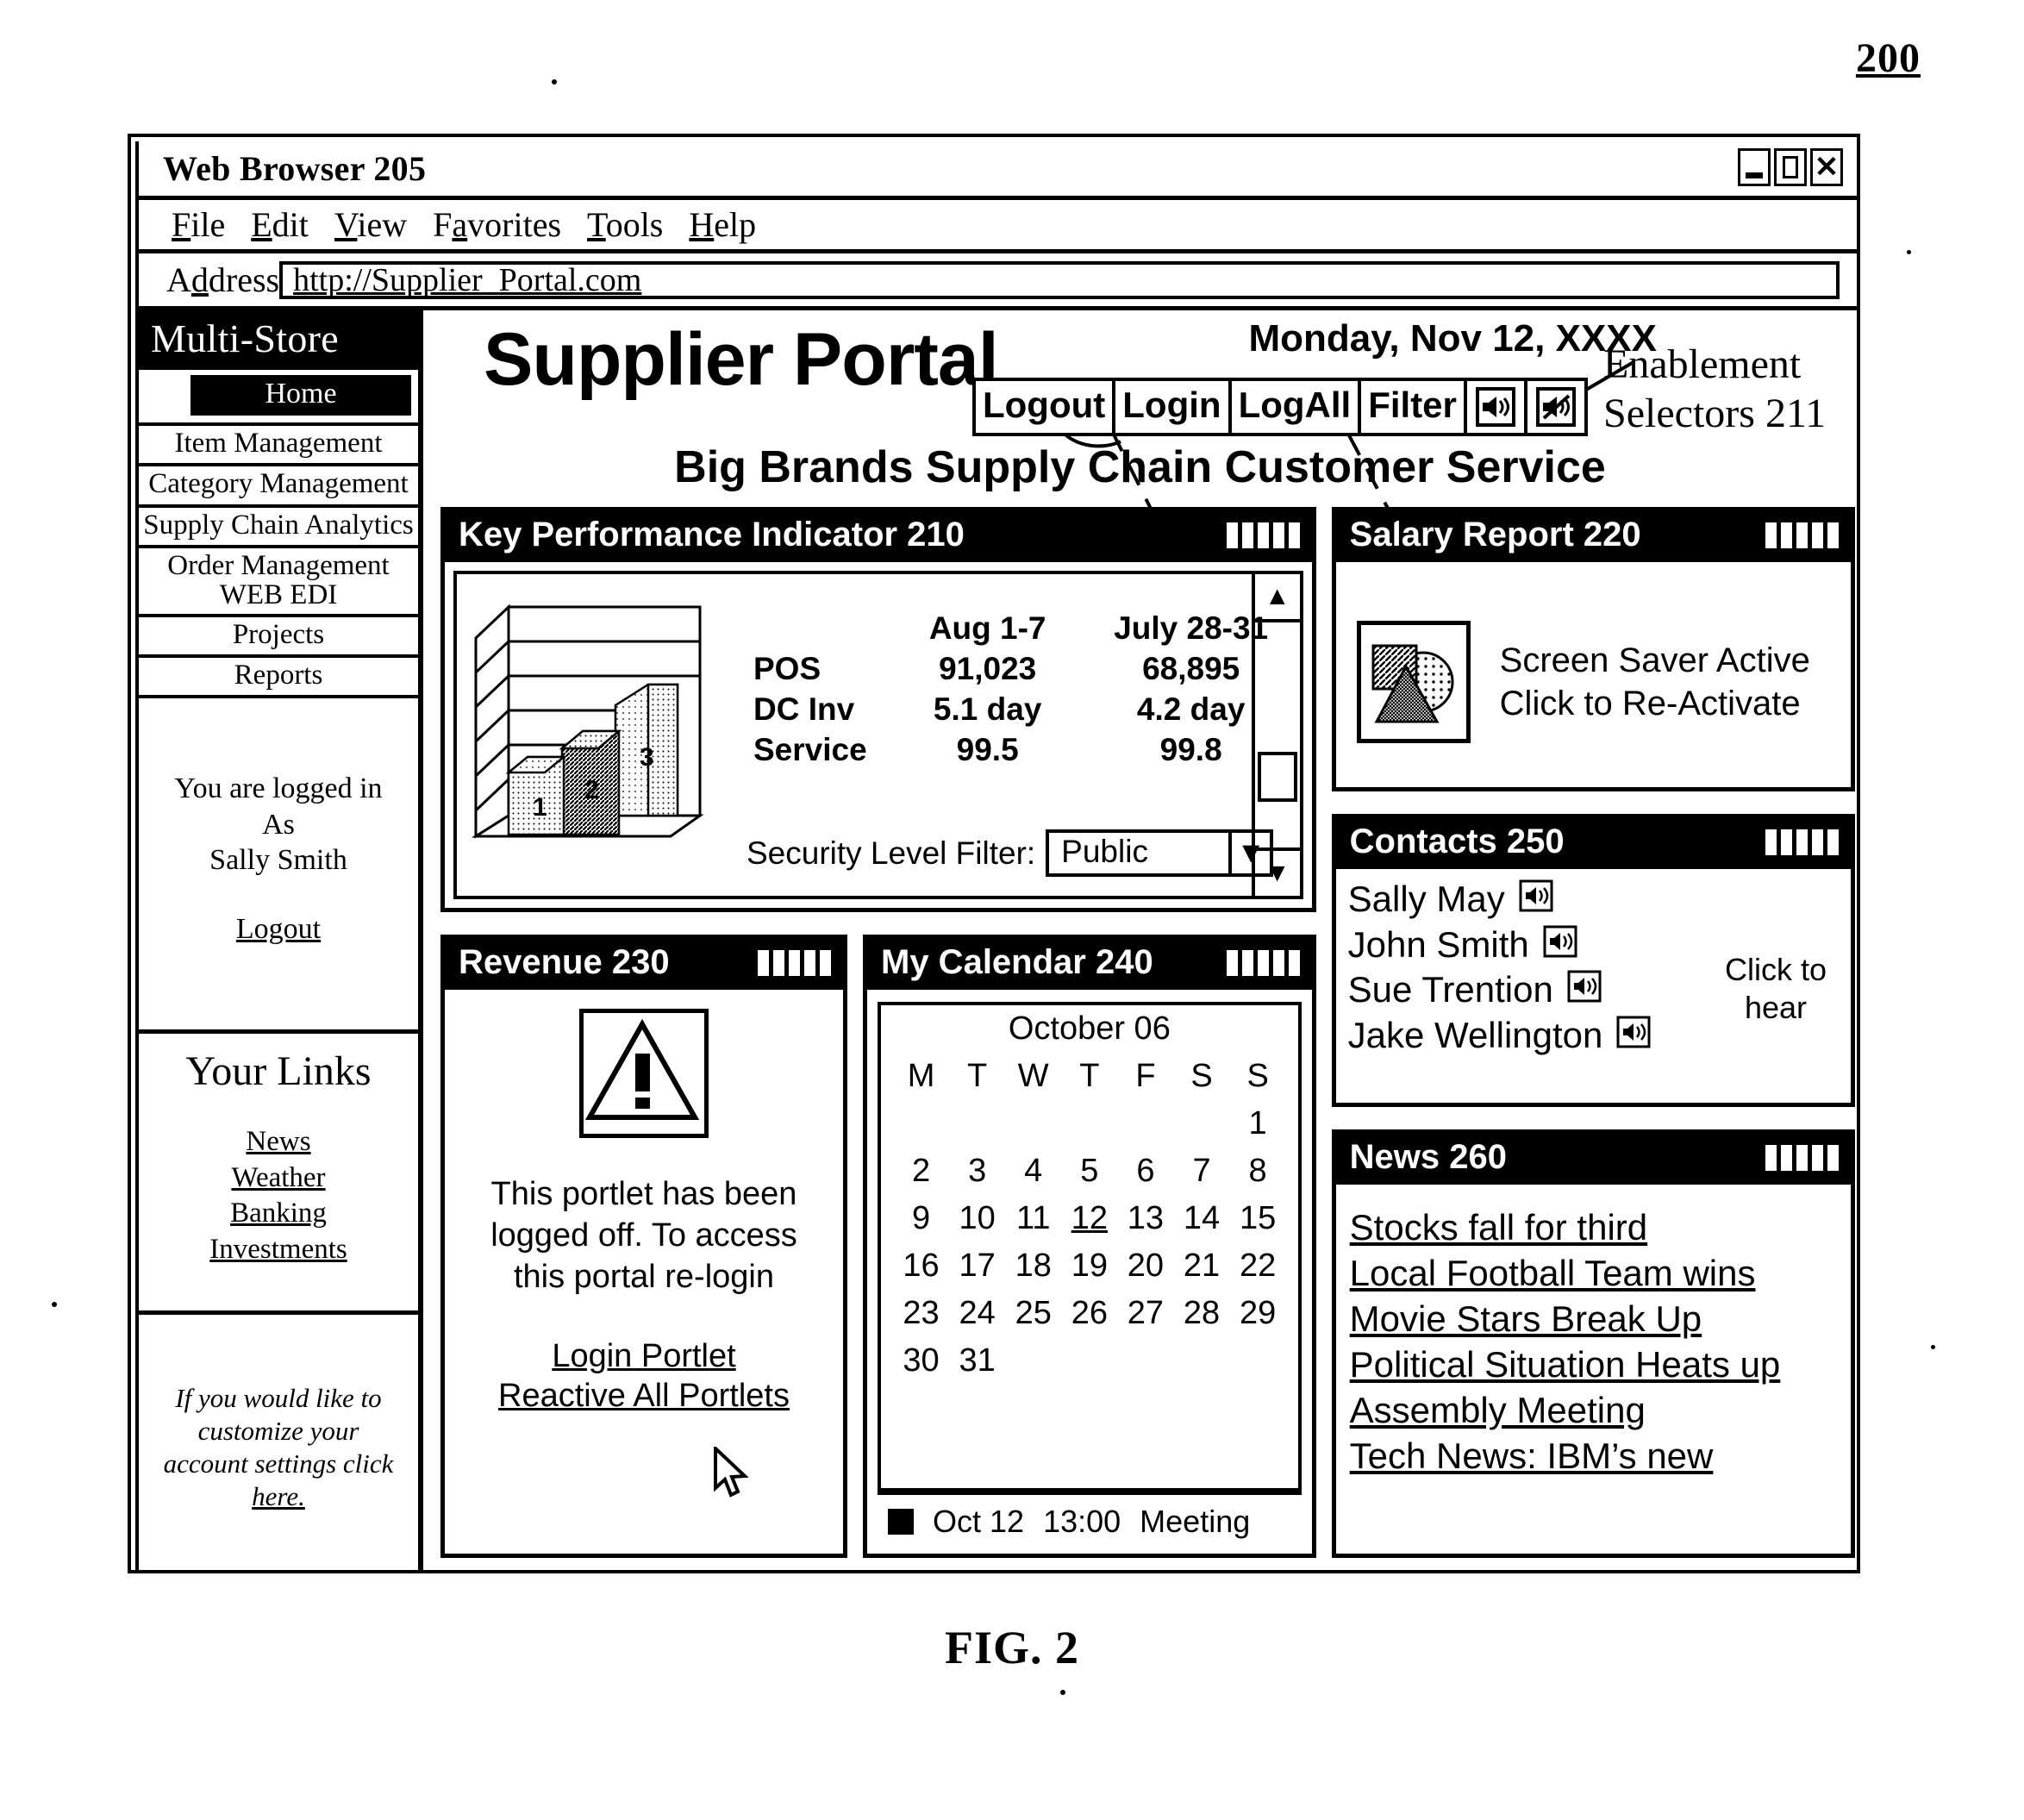 Image resolution: width=2024 pixels, height=1820 pixels. What do you see at coordinates (1145, 1218) in the screenshot?
I see `calendar-day: 13` at bounding box center [1145, 1218].